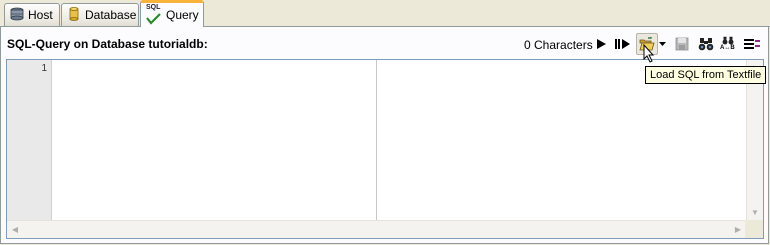 This screenshot has width=770, height=245. I want to click on scrollbar-corner, so click(754, 229).